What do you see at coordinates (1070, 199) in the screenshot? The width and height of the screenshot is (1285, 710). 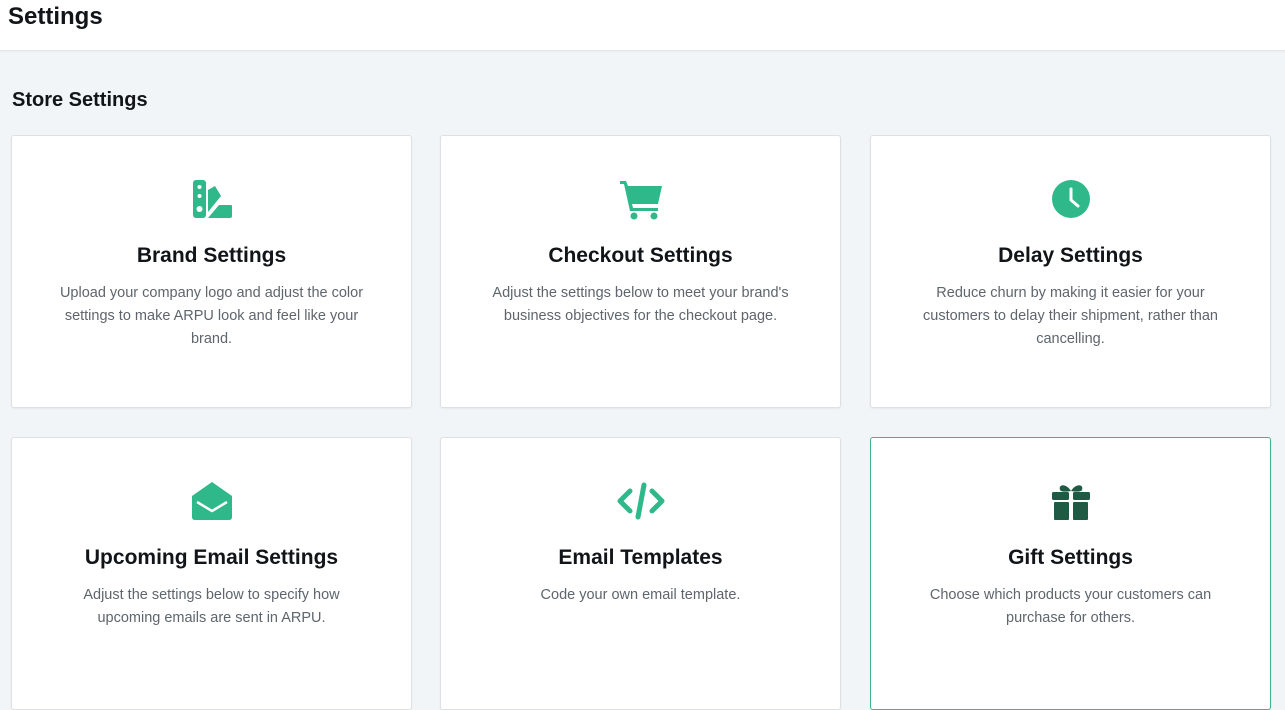 I see `clock-icon` at bounding box center [1070, 199].